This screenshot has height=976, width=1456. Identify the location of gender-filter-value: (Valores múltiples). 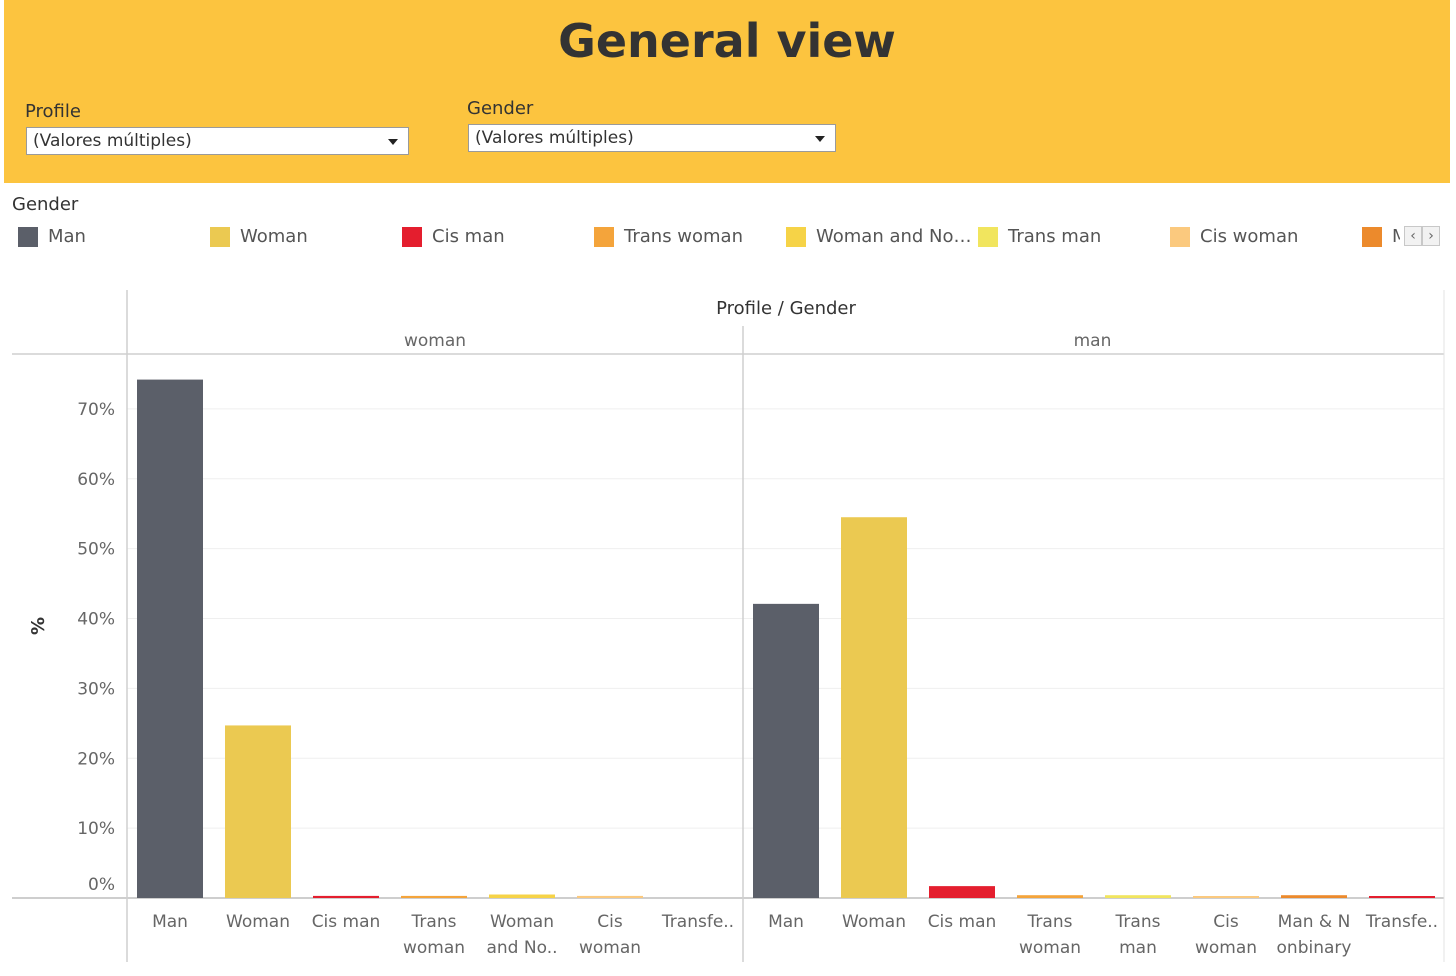
(554, 138).